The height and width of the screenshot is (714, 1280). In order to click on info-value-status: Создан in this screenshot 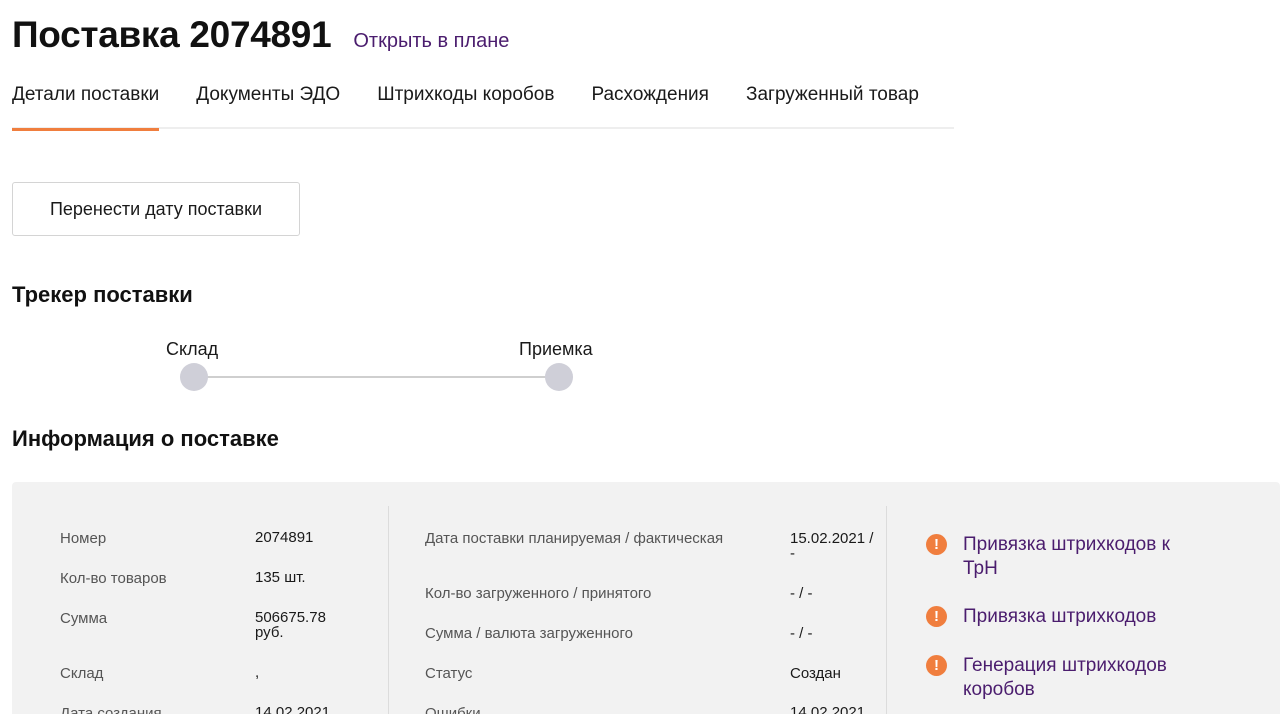, I will do `click(815, 673)`.